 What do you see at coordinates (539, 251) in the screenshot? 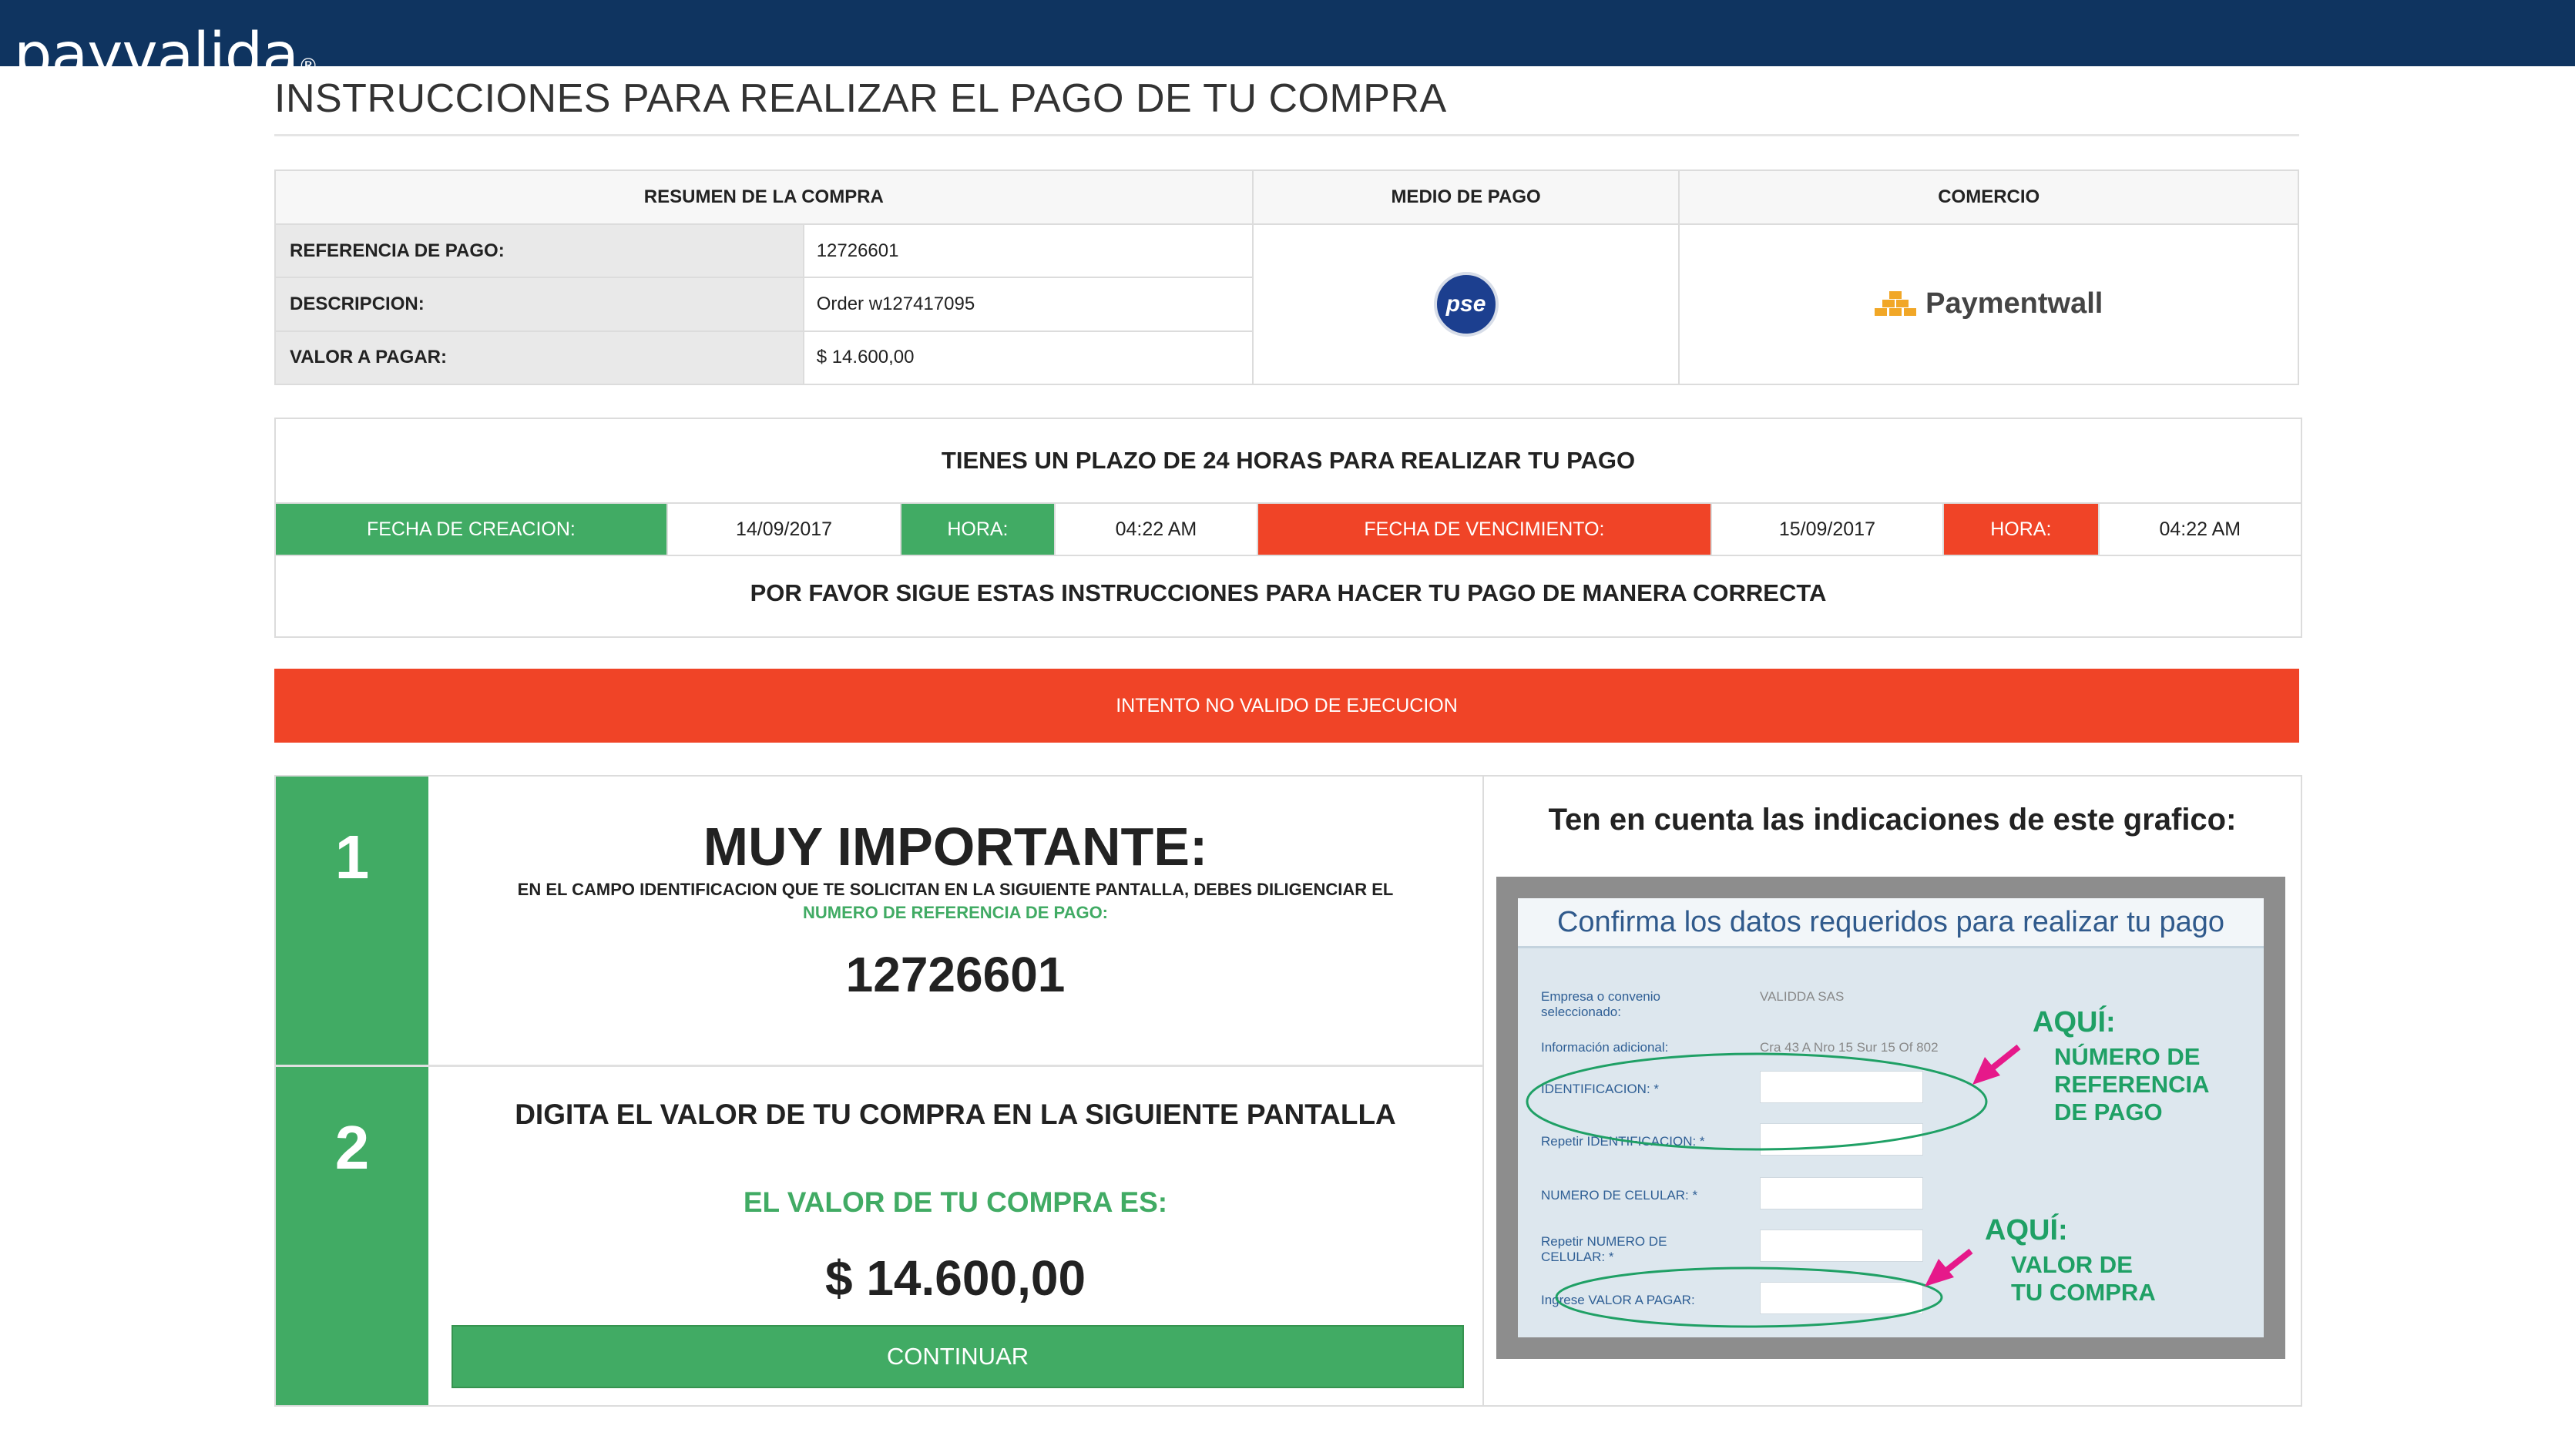
I see `reference-label: REFERENCIA DE PAGO:` at bounding box center [539, 251].